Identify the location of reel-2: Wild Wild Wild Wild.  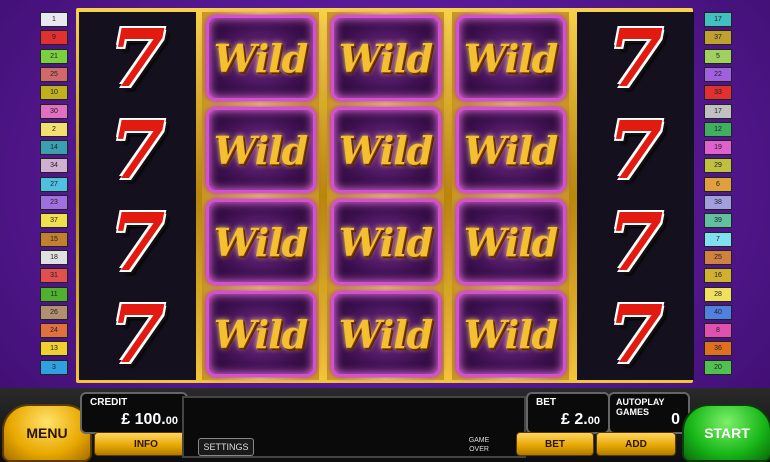
(260, 196).